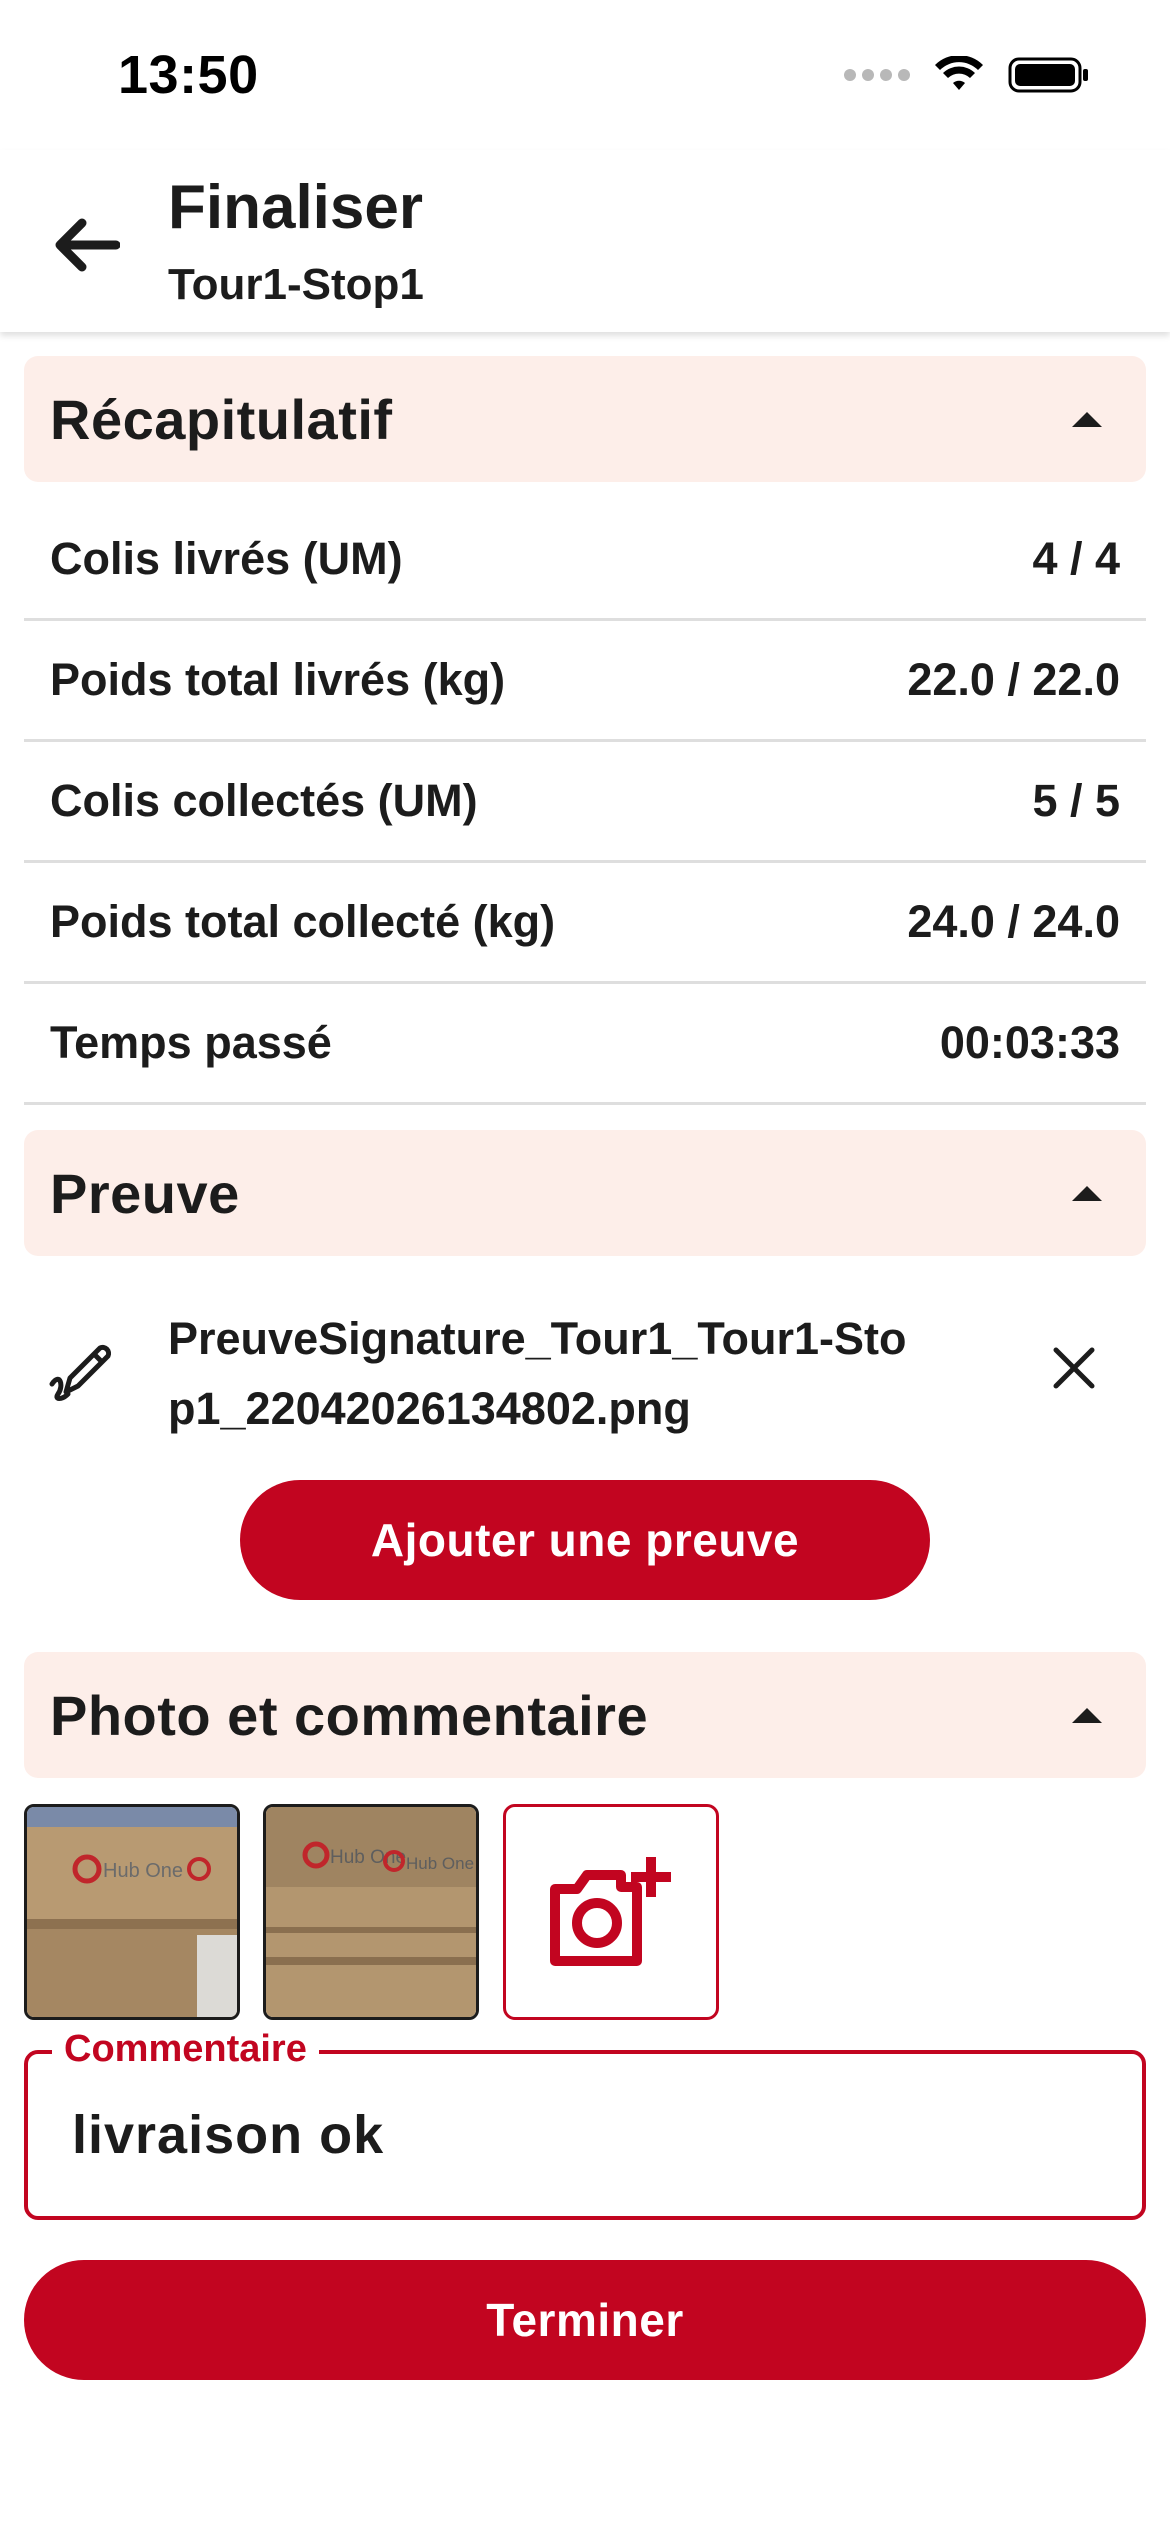  Describe the element at coordinates (585, 2320) in the screenshot. I see `finish-button: Terminer` at that location.